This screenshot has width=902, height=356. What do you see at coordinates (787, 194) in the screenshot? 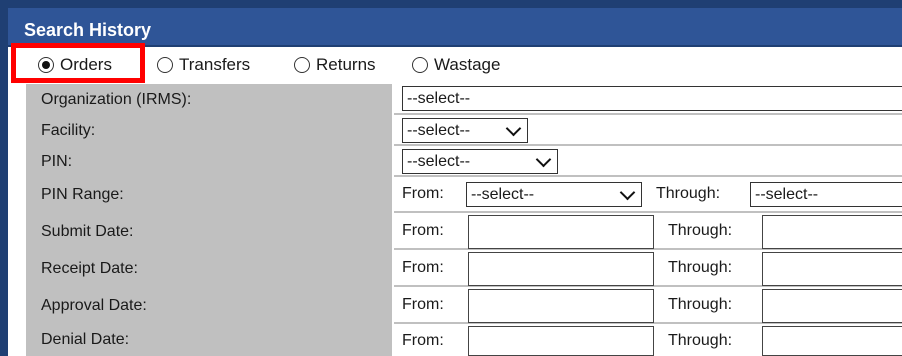
I see `pin-range-through-value: --select--` at bounding box center [787, 194].